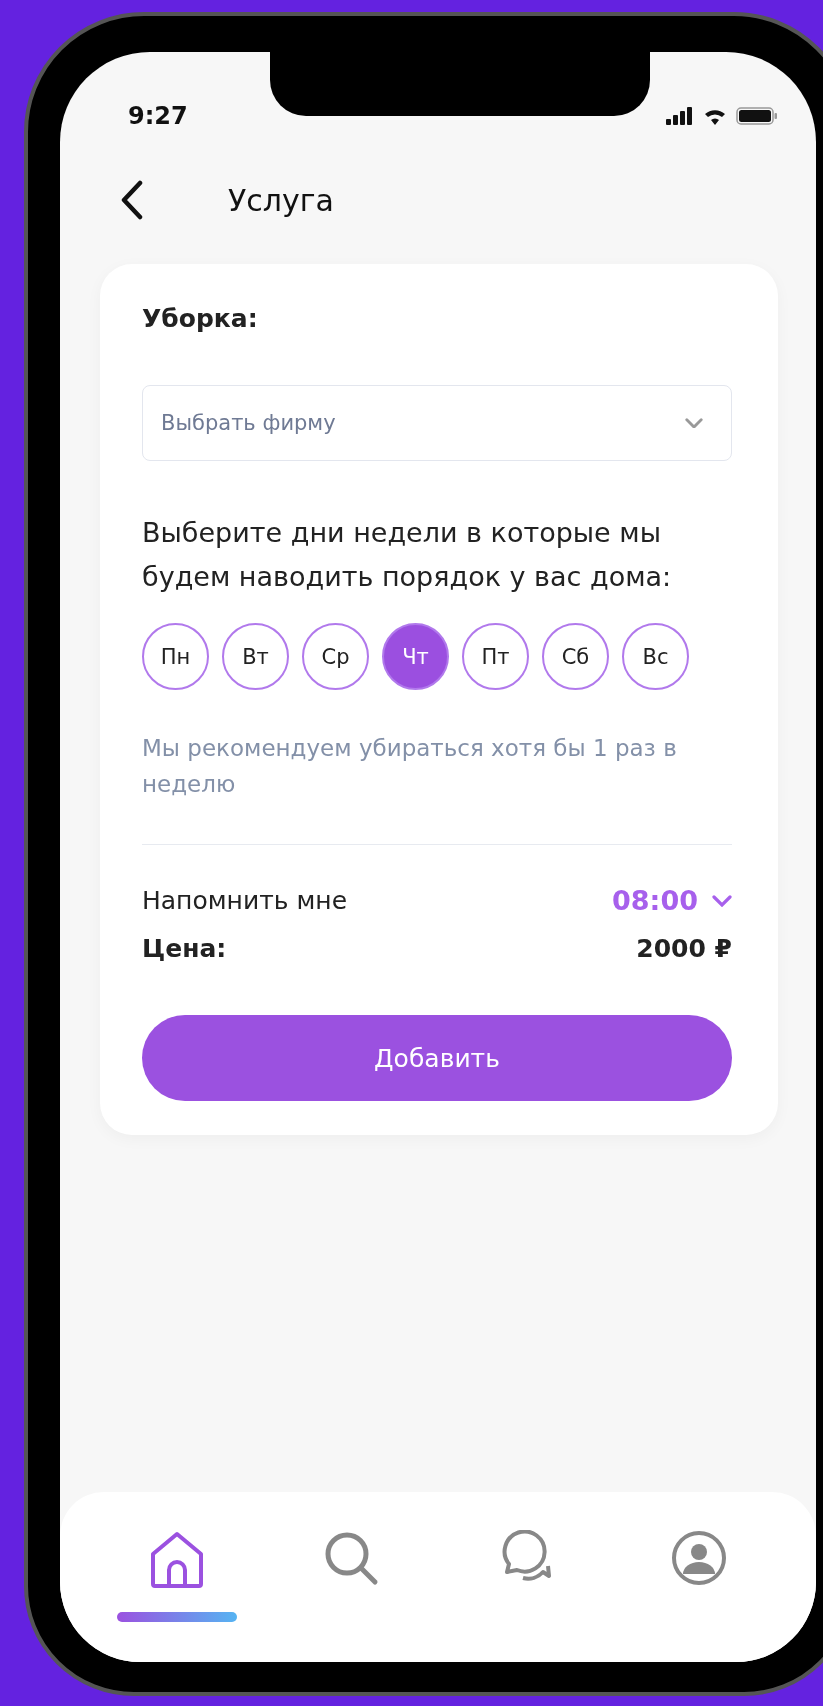 This screenshot has height=1706, width=823. What do you see at coordinates (757, 116) in the screenshot?
I see `battery-icon` at bounding box center [757, 116].